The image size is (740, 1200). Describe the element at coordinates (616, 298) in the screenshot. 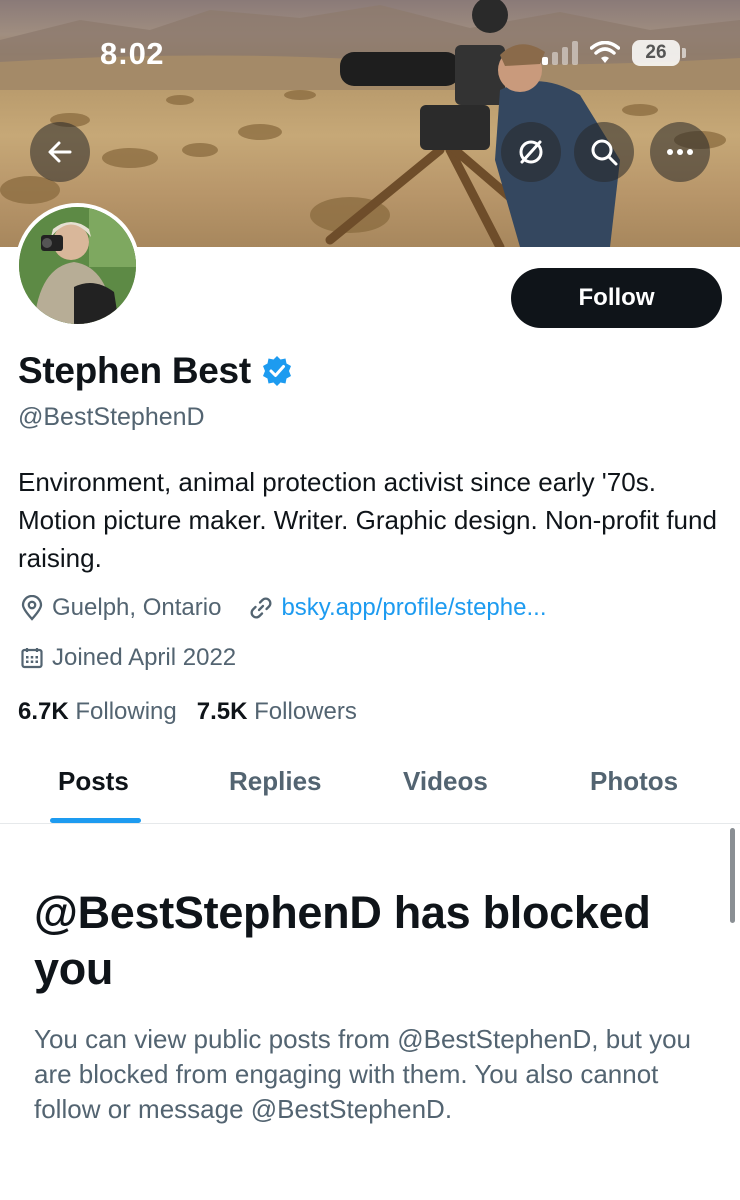

I see `follow-button: Follow` at that location.